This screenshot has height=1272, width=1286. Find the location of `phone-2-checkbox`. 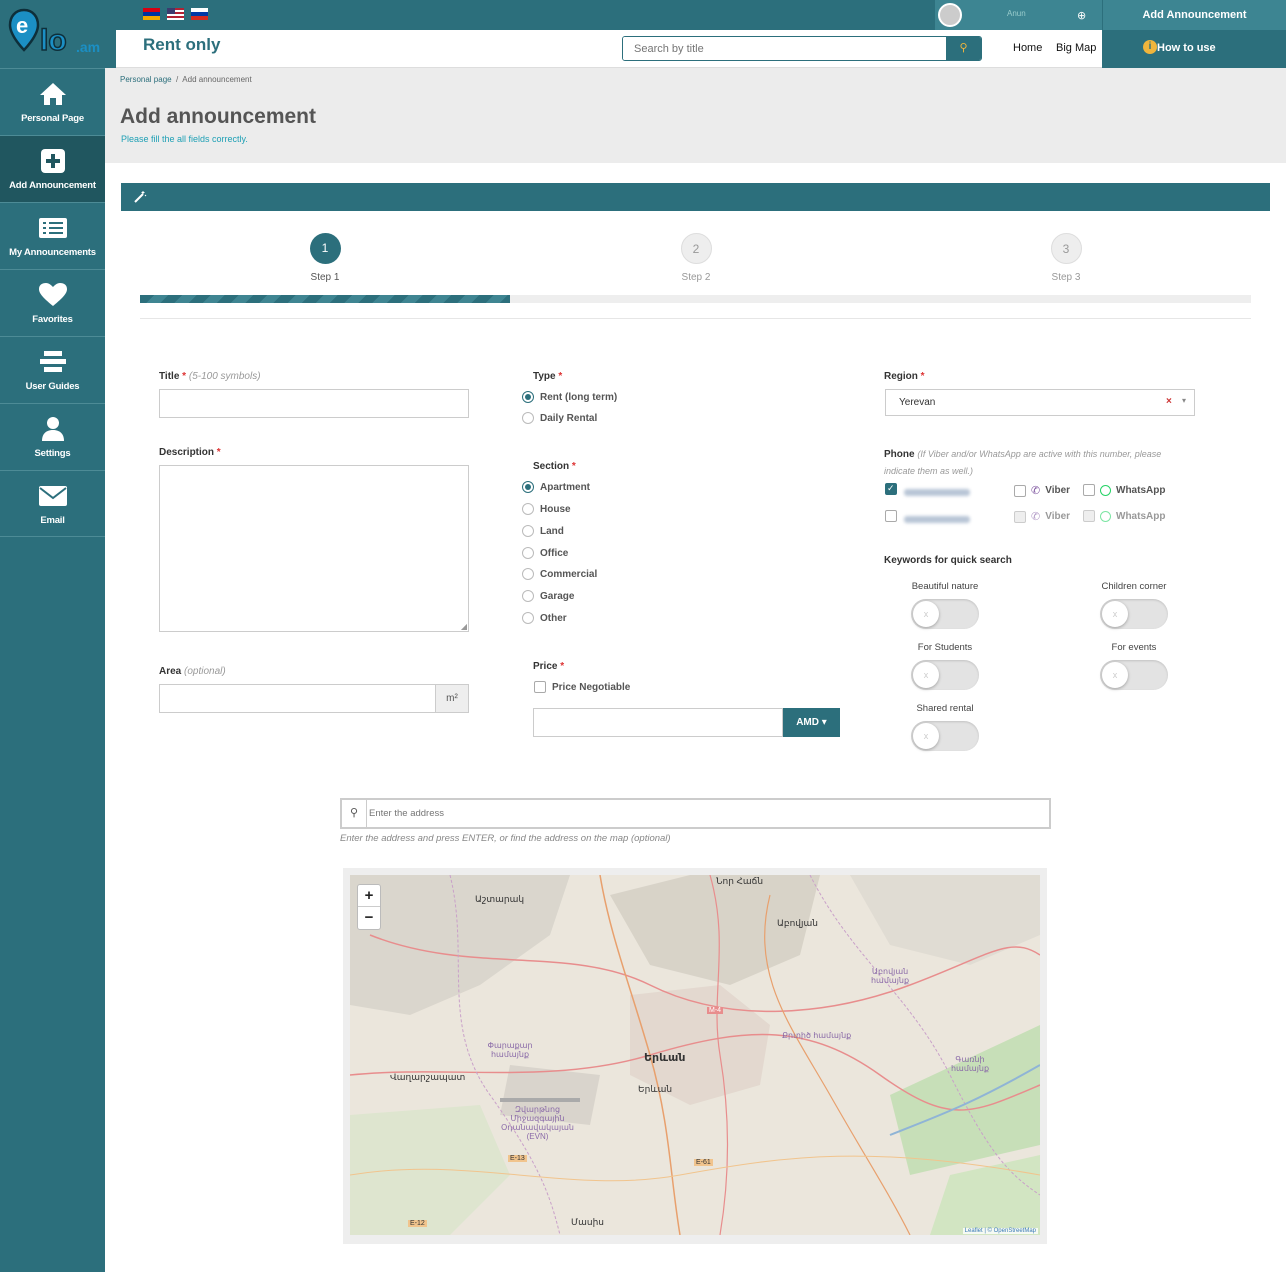

phone-2-checkbox is located at coordinates (891, 516).